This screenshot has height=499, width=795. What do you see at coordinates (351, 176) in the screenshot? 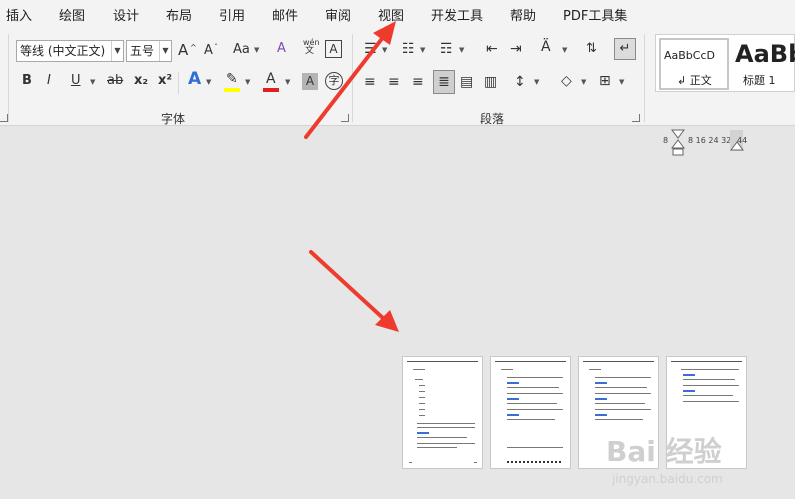
I see `annotation-arrows` at bounding box center [351, 176].